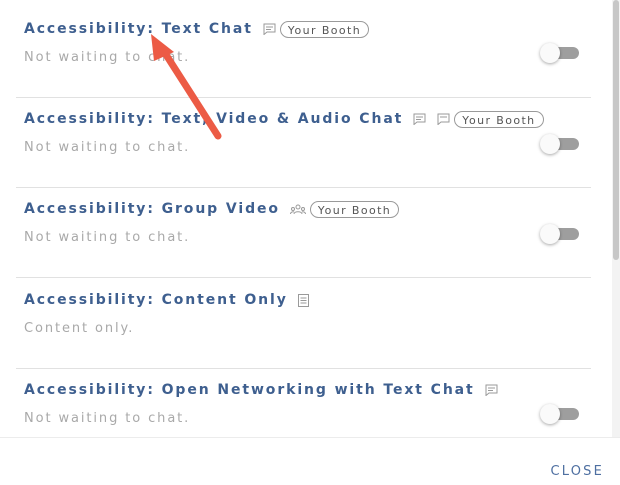 The image size is (620, 485). What do you see at coordinates (310, 461) in the screenshot?
I see `dialog-footer: CLOSE` at bounding box center [310, 461].